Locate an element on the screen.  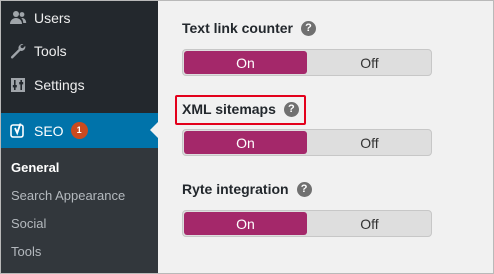
highlight-box is located at coordinates (240, 110).